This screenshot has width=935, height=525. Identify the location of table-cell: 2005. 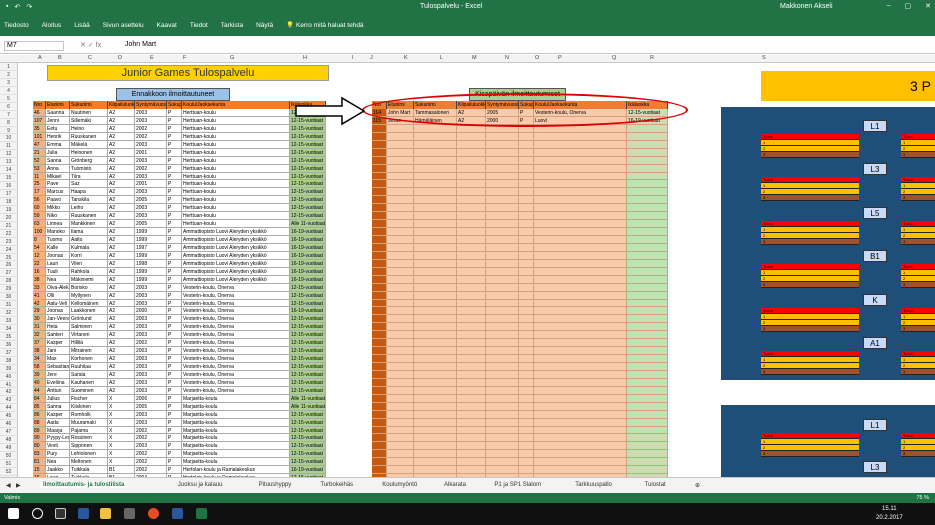
(151, 406).